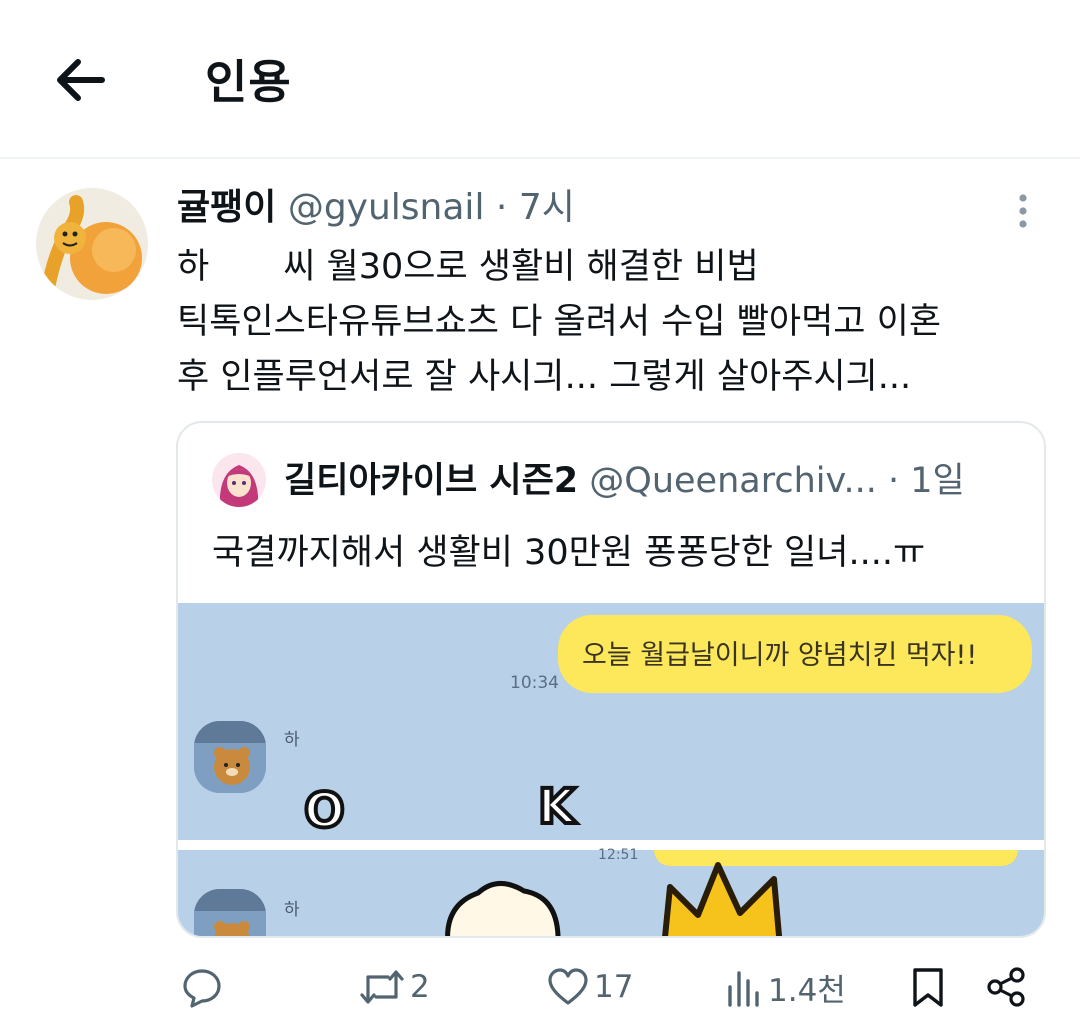 Image resolution: width=1080 pixels, height=1036 pixels. Describe the element at coordinates (239, 480) in the screenshot. I see `quoted-avatar` at that location.